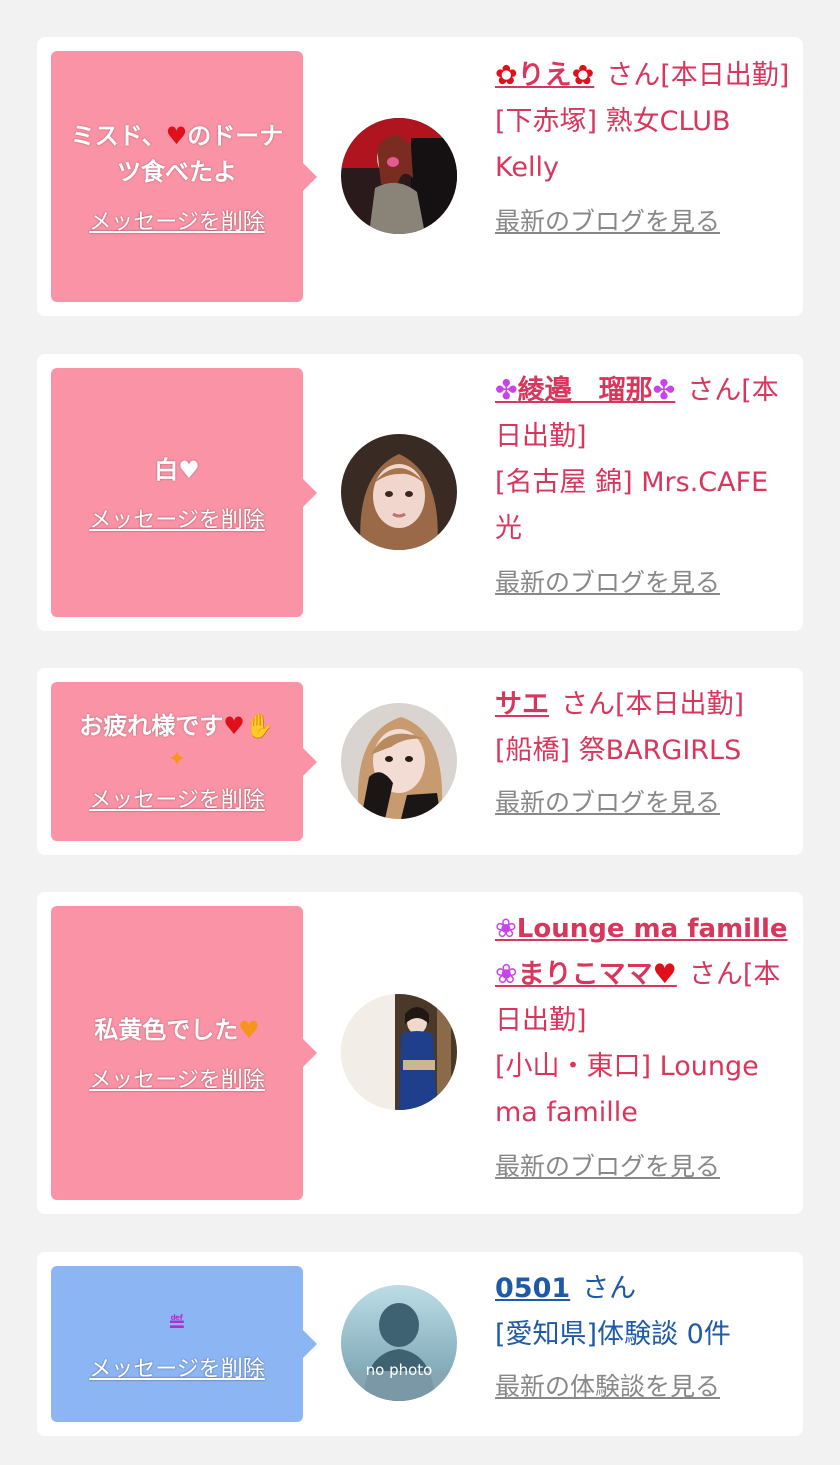 The image size is (840, 1465). Describe the element at coordinates (645, 1090) in the screenshot. I see `shop-link: [小山・東口] Lounge ma famille` at that location.